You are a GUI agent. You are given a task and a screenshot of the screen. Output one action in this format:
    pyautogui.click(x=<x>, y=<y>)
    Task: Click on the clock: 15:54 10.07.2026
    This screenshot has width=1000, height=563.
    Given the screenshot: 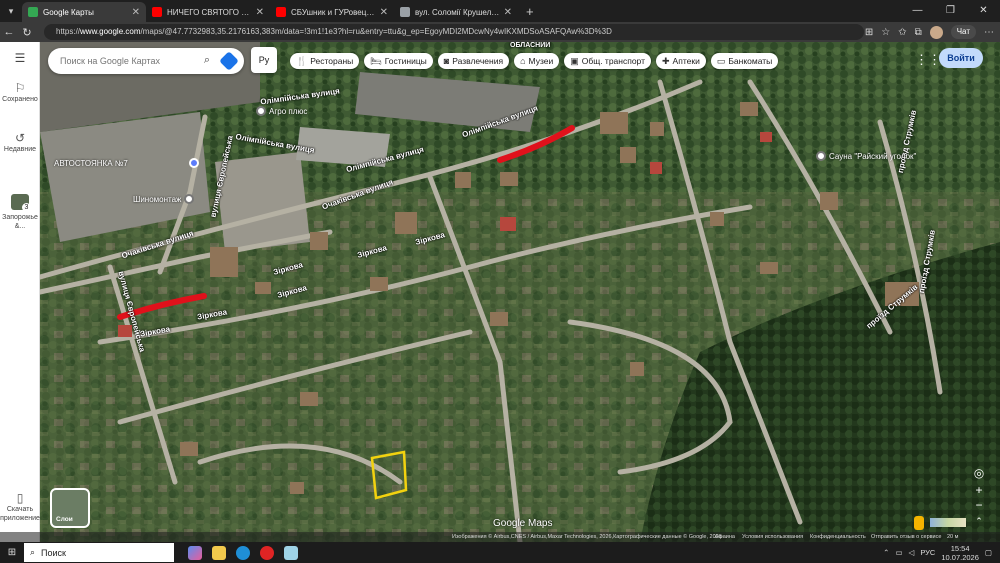 What is the action you would take?
    pyautogui.click(x=960, y=553)
    